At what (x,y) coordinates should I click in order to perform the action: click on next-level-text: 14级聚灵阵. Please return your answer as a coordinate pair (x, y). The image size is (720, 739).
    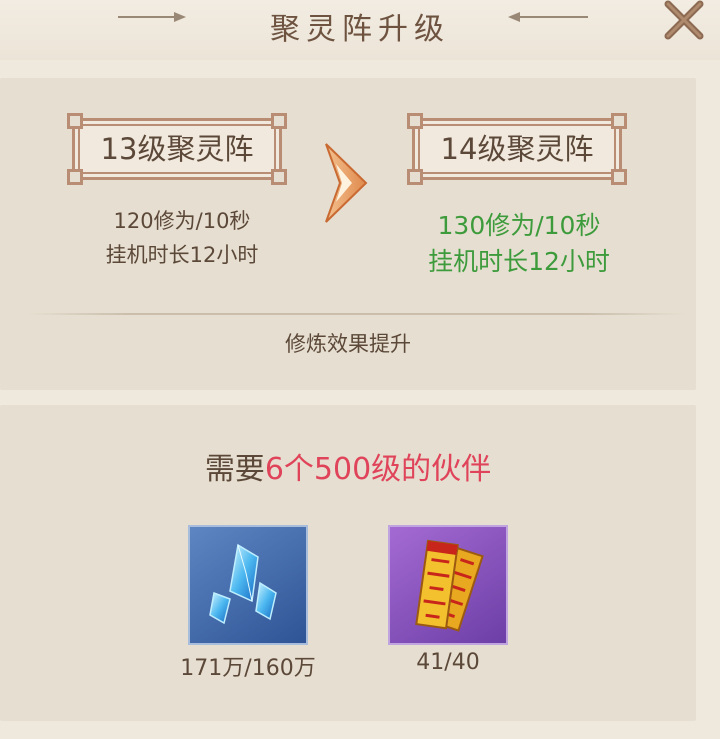
    Looking at the image, I should click on (517, 149).